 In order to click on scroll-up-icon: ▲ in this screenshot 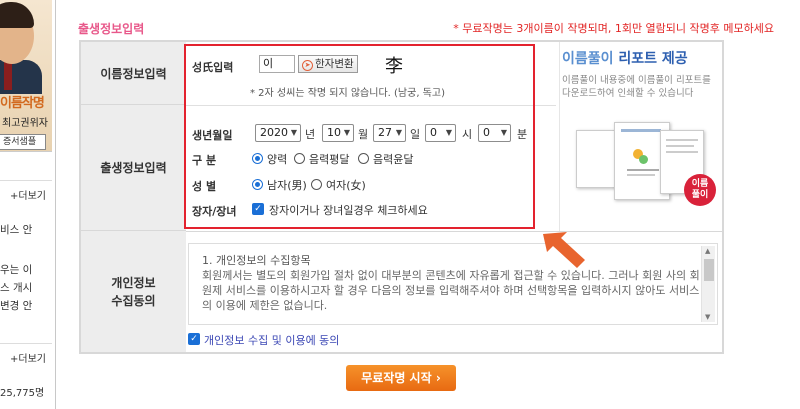, I will do `click(707, 251)`.